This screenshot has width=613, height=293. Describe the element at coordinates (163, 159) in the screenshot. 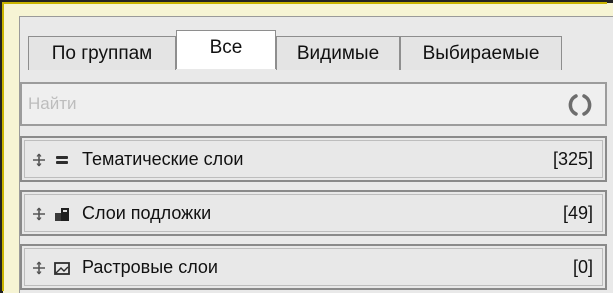

I see `layer-group-label: Тематические слои` at that location.